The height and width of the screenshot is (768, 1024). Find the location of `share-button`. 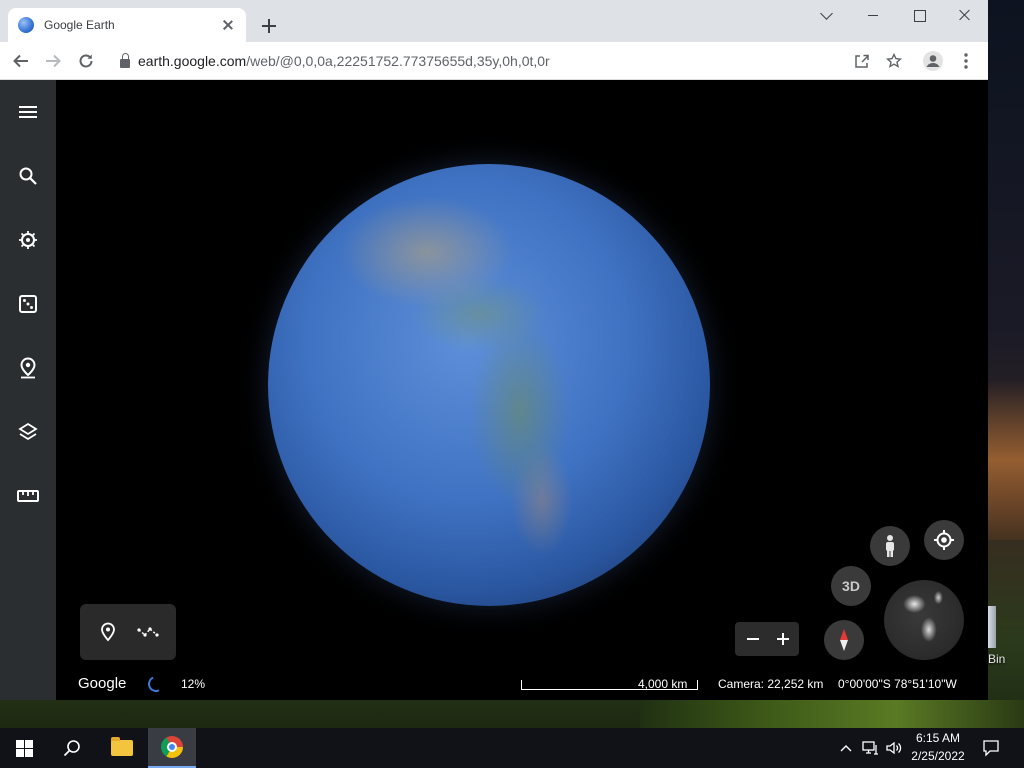

share-button is located at coordinates (862, 61).